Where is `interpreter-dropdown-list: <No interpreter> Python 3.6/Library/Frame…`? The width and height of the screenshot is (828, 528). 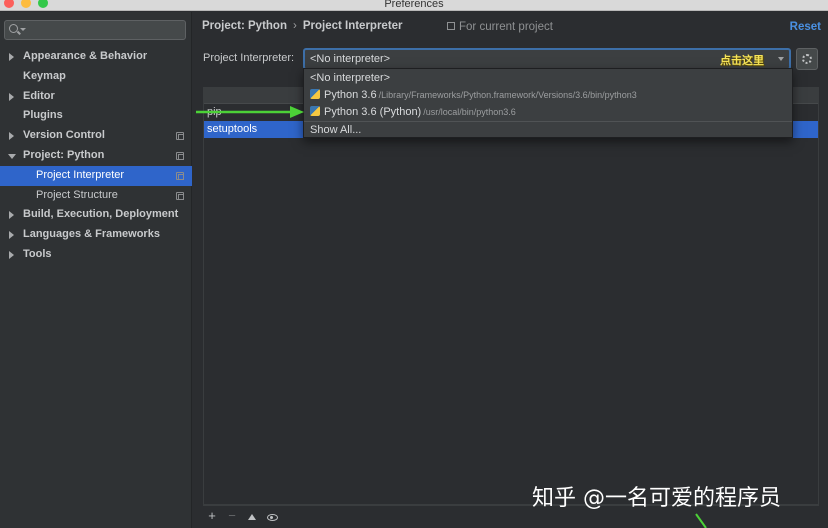 interpreter-dropdown-list: <No interpreter> Python 3.6/Library/Frame… is located at coordinates (548, 103).